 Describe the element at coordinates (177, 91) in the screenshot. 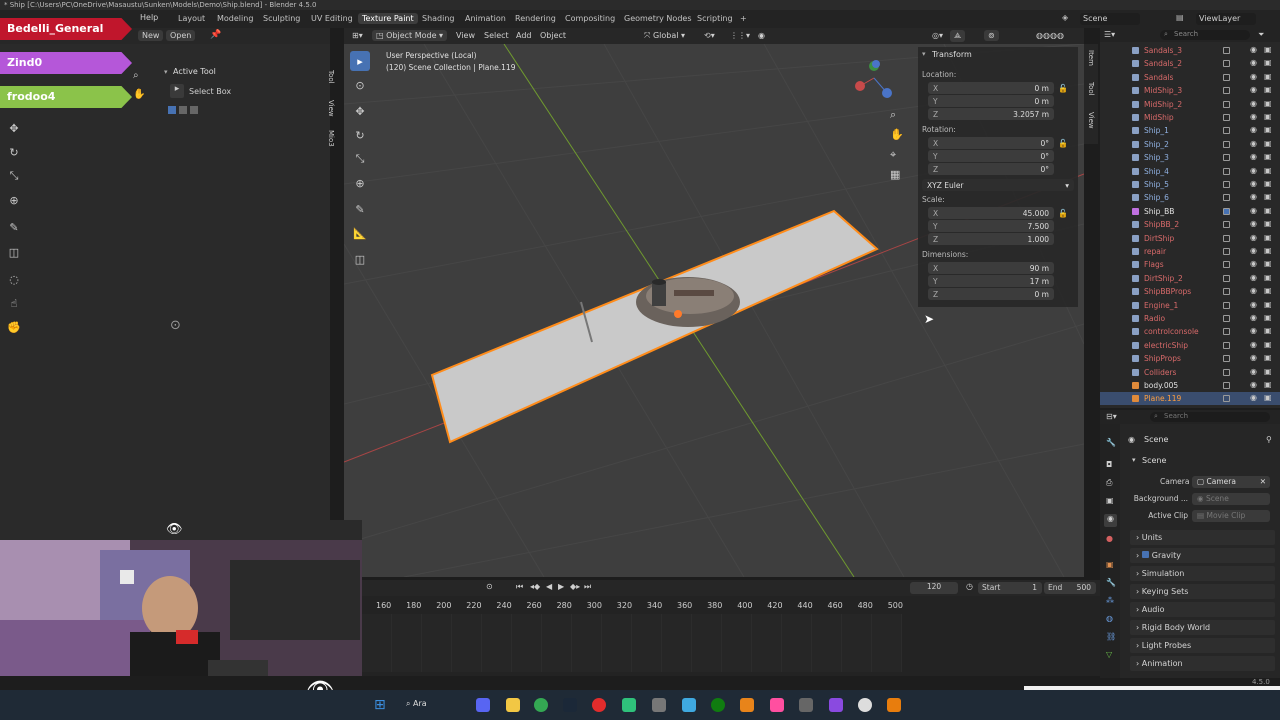

I see `select-box-icon: ▸` at that location.